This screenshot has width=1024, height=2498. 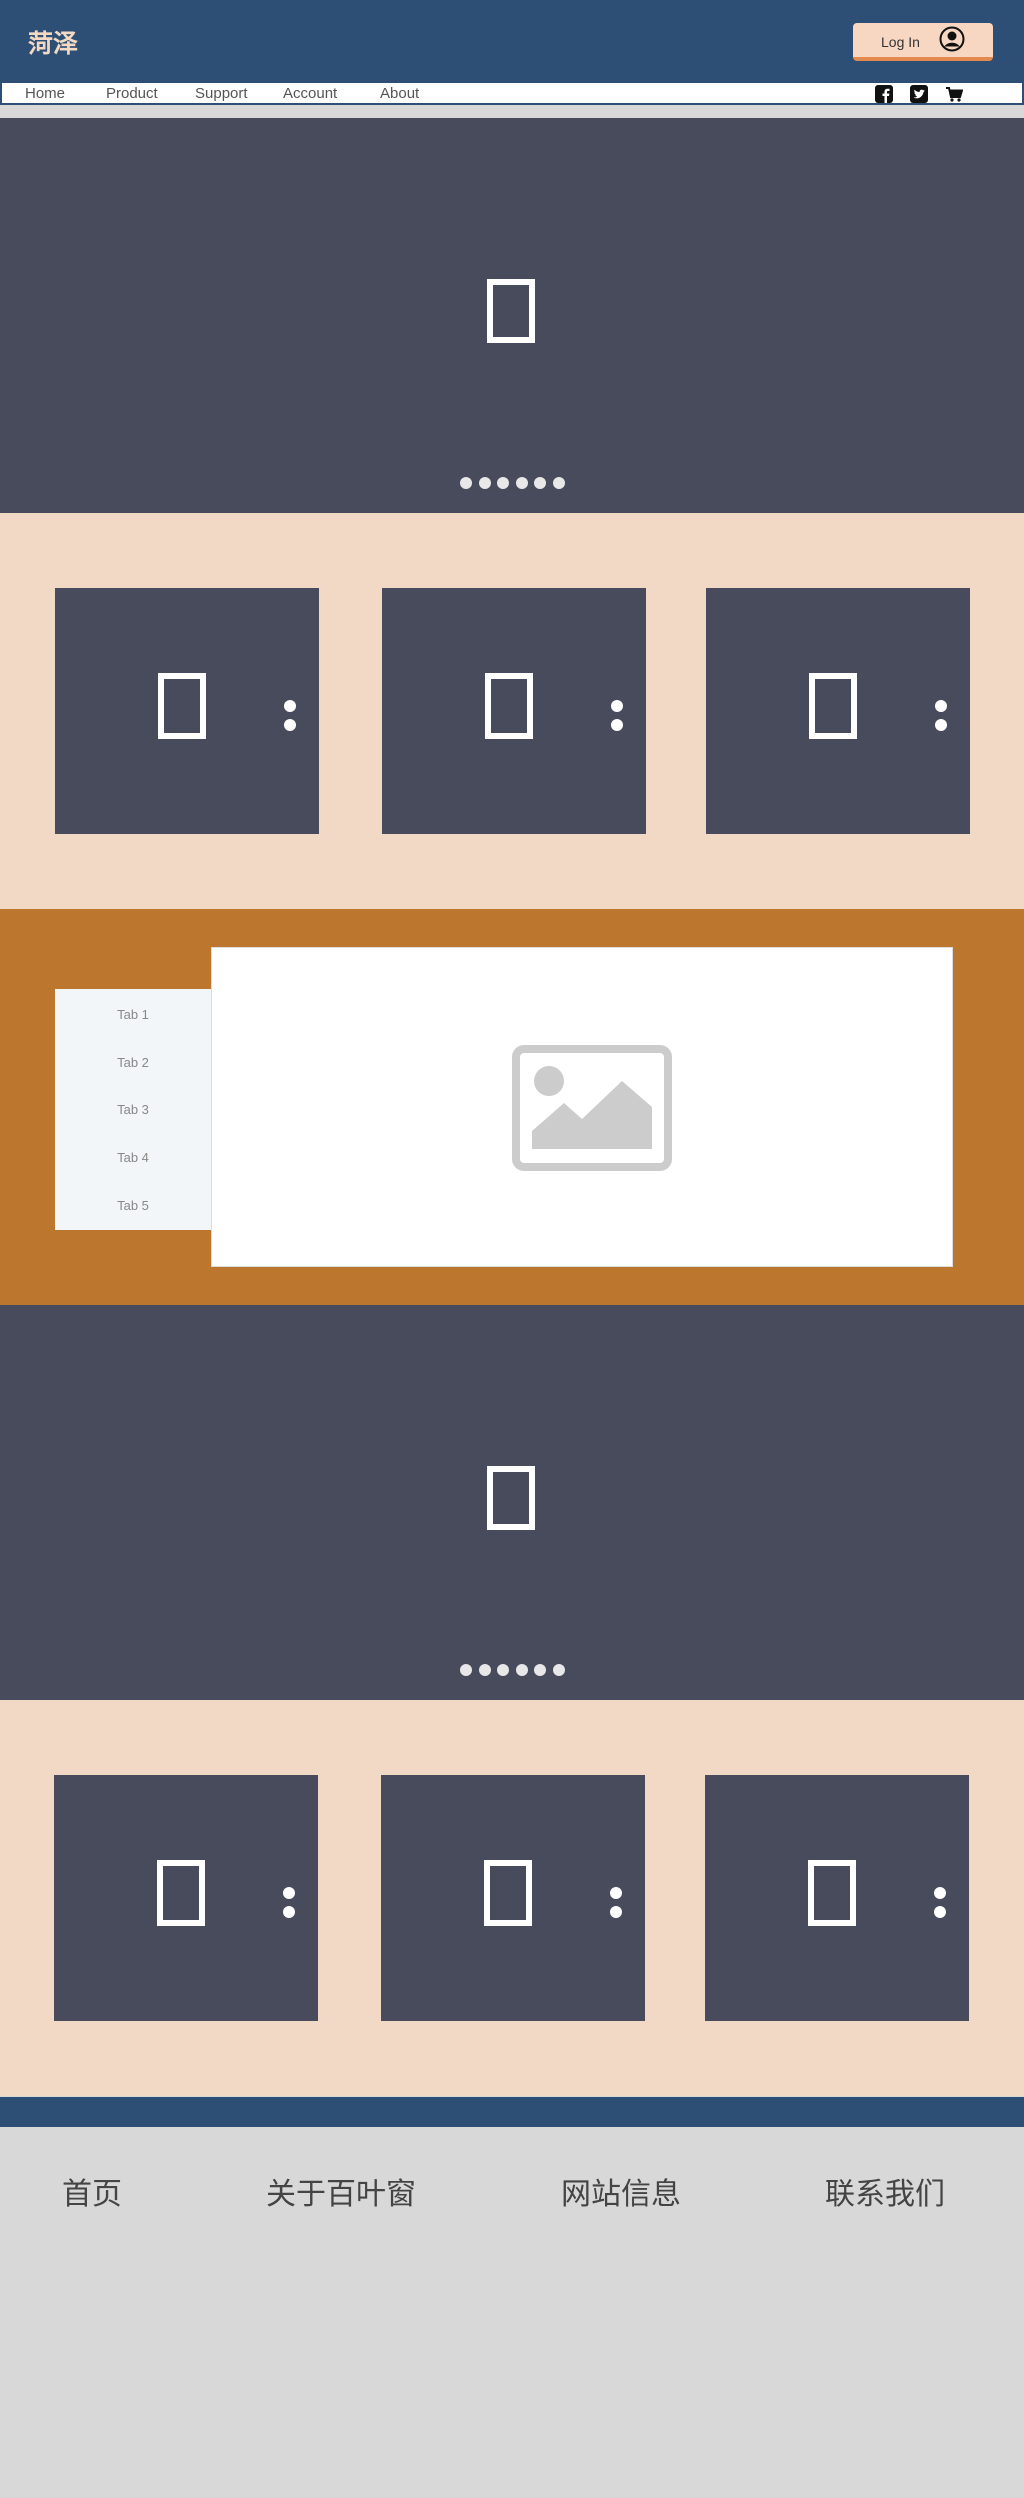 I want to click on footer: 首页 关于百叶窗 网站信息 联系我们, so click(x=512, y=2312).